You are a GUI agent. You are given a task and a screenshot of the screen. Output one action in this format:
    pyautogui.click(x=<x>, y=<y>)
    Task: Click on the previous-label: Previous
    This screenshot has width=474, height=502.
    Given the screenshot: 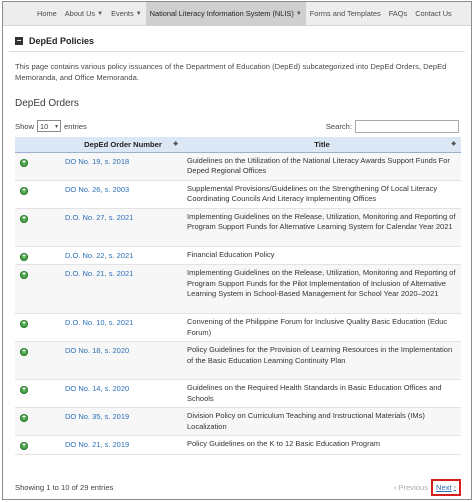 What is the action you would take?
    pyautogui.click(x=413, y=487)
    